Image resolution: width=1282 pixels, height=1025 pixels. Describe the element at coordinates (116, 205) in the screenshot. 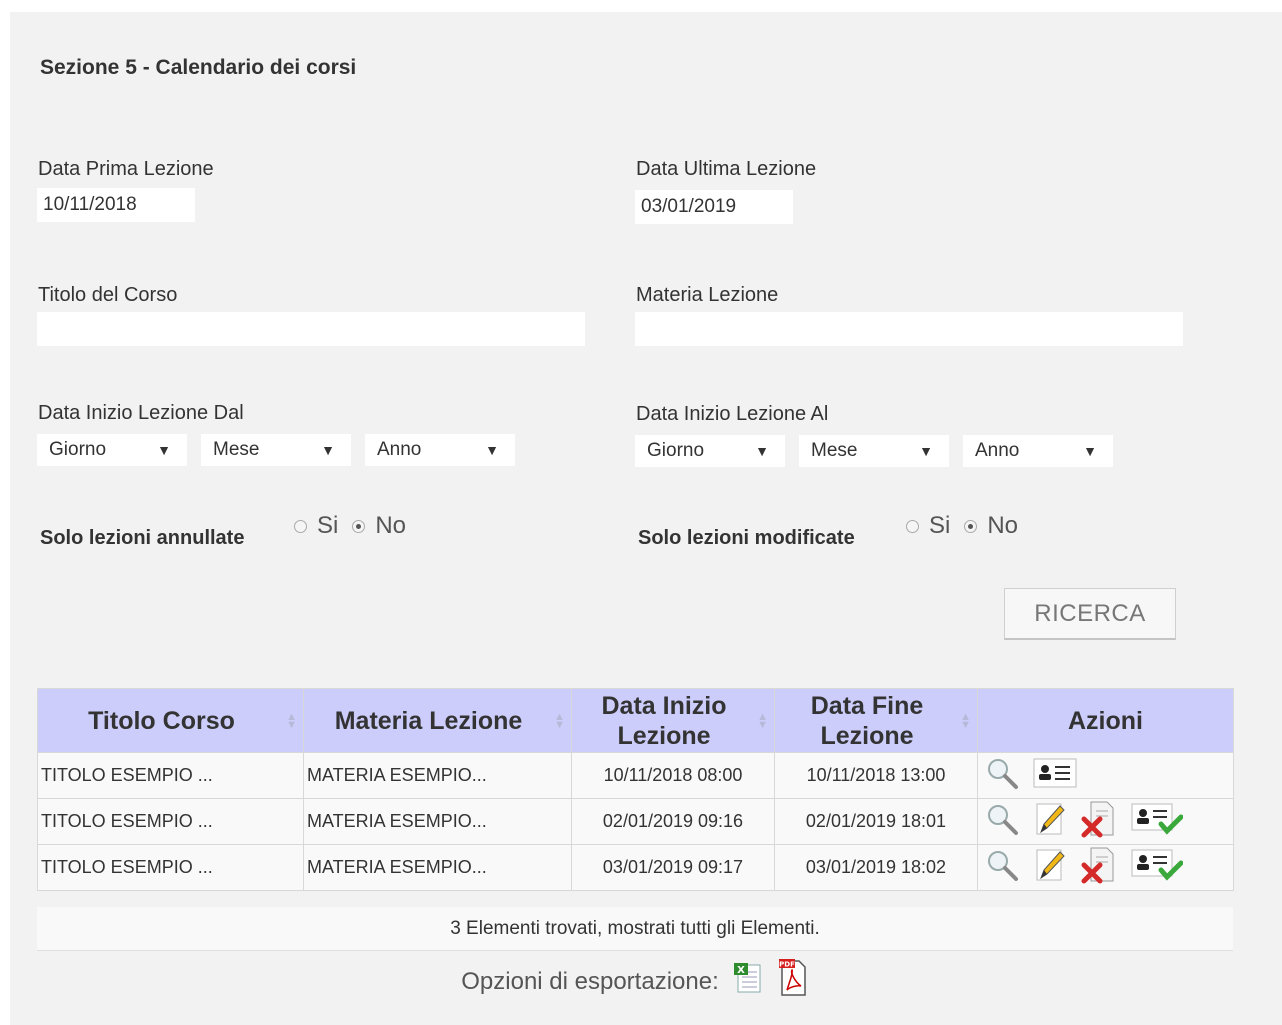

I see `data-prima-input` at that location.